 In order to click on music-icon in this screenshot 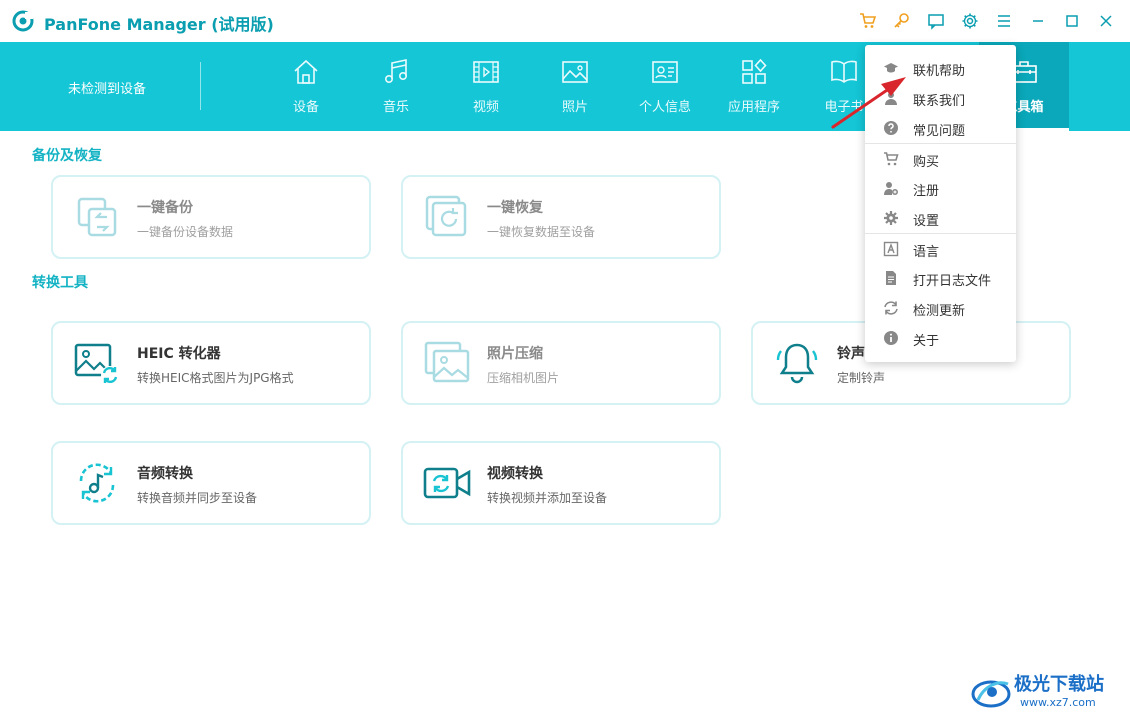, I will do `click(395, 71)`.